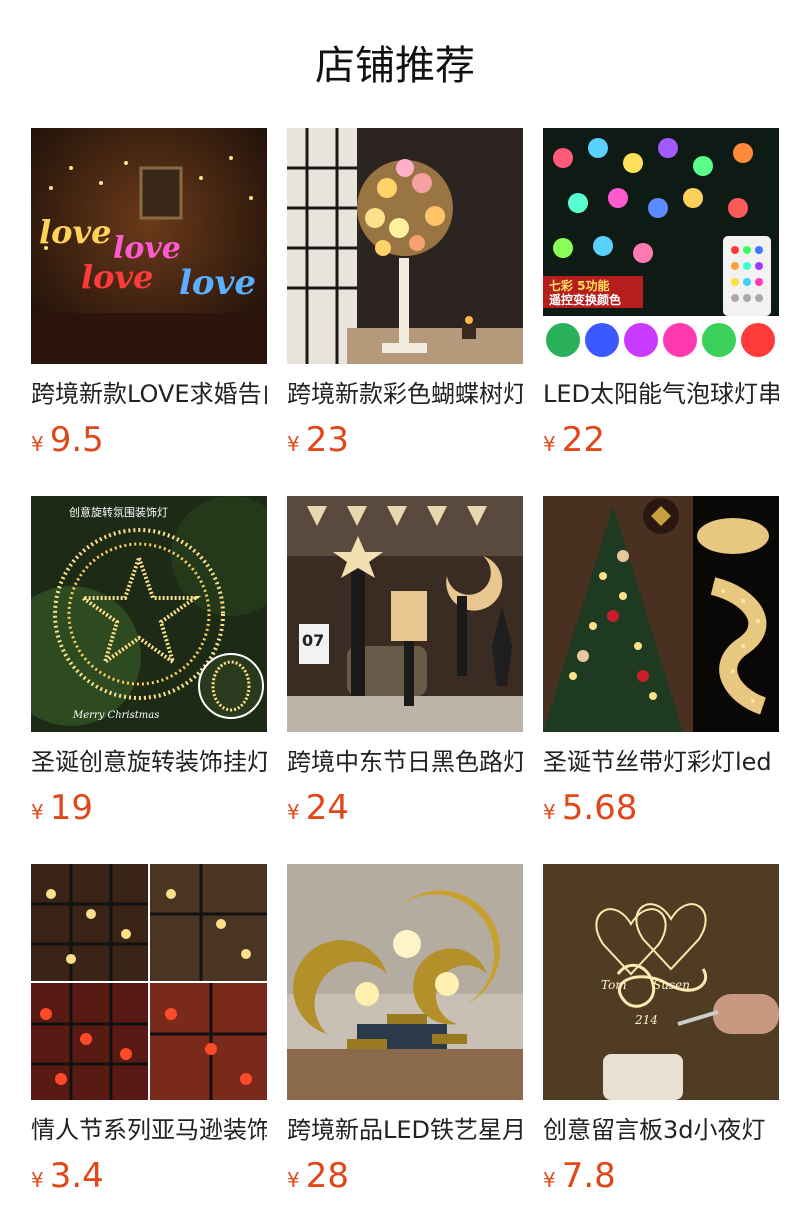  What do you see at coordinates (313, 640) in the screenshot?
I see `svg-text: 07` at bounding box center [313, 640].